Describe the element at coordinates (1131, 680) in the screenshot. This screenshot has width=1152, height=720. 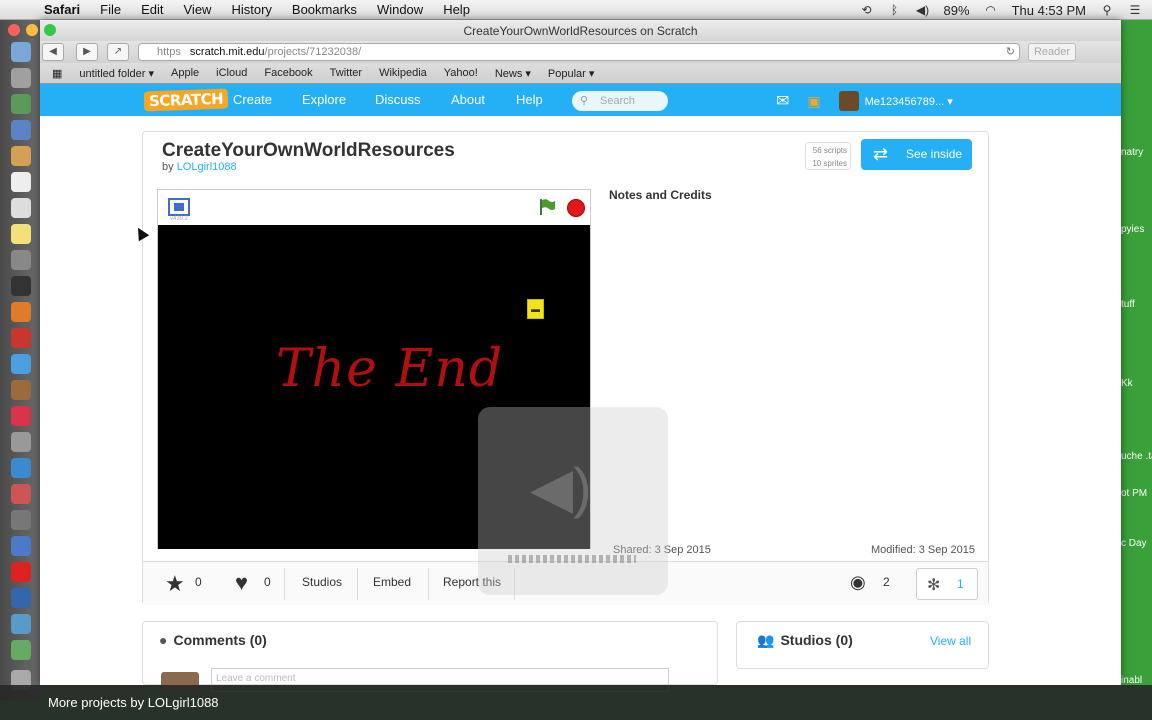
I see `desktop-file-label: inabl` at that location.